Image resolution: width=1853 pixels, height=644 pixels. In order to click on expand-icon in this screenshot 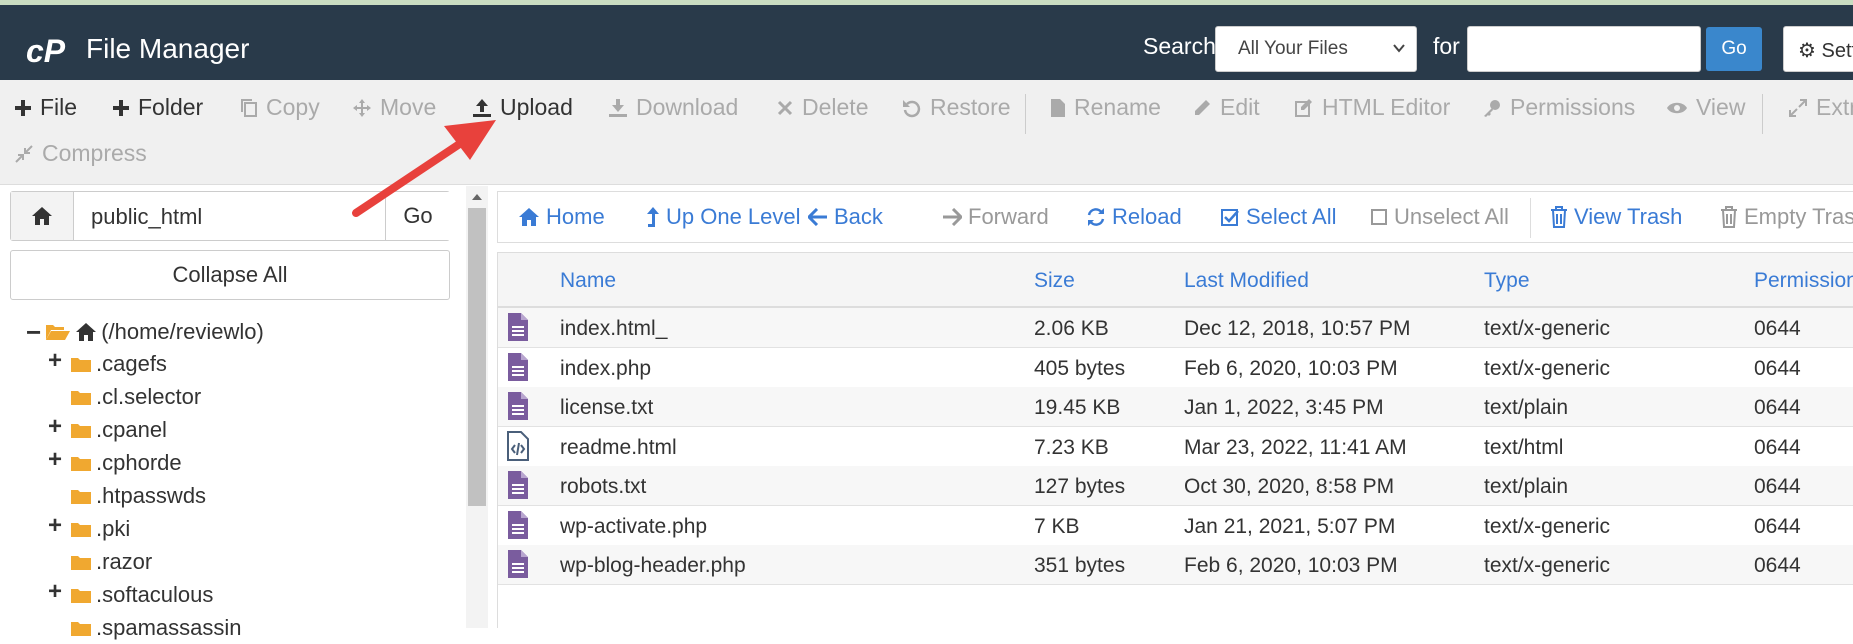, I will do `click(1798, 108)`.